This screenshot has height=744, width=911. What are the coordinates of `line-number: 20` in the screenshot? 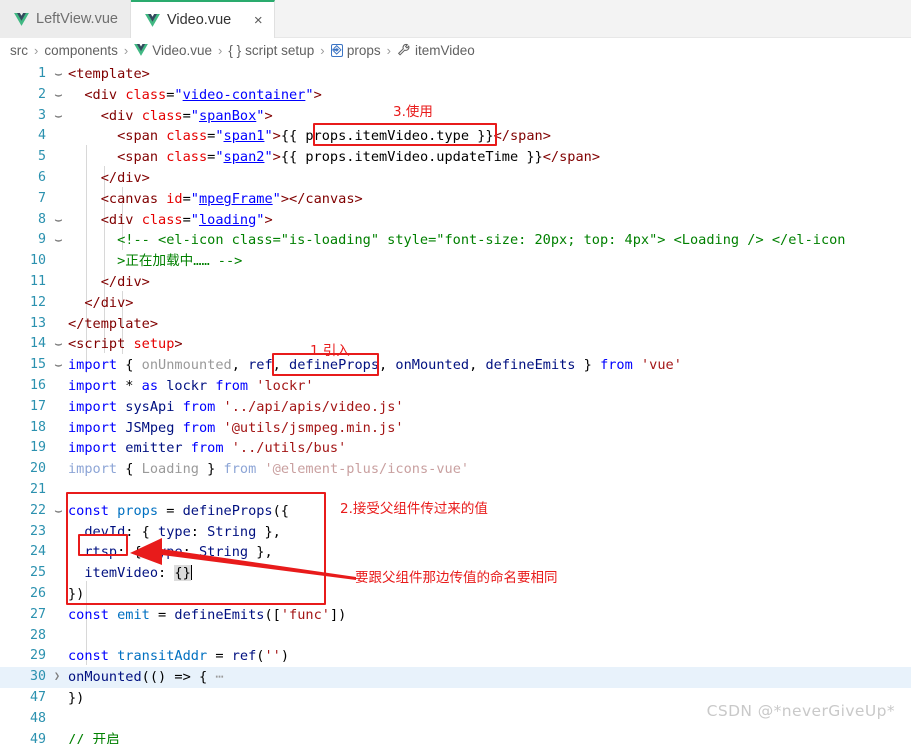 It's located at (37, 469).